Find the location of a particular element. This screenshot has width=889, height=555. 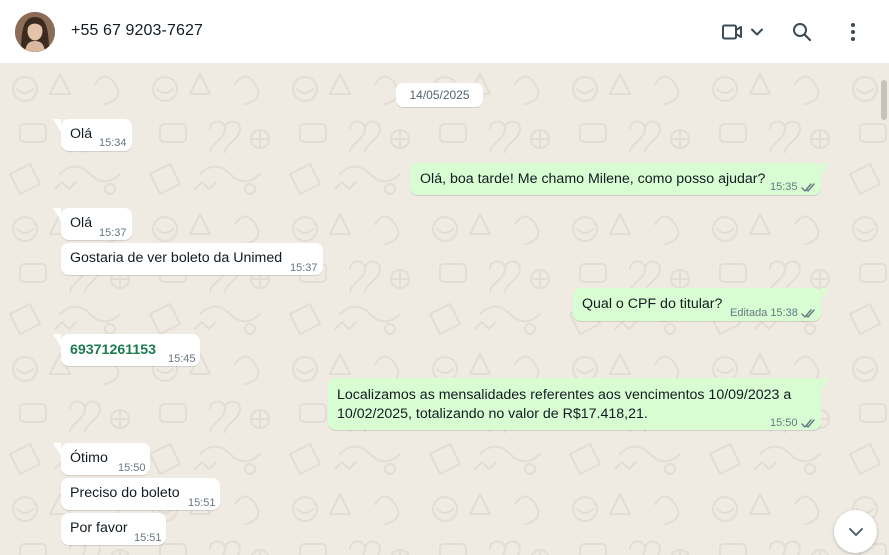

video-camera-icon is located at coordinates (732, 32).